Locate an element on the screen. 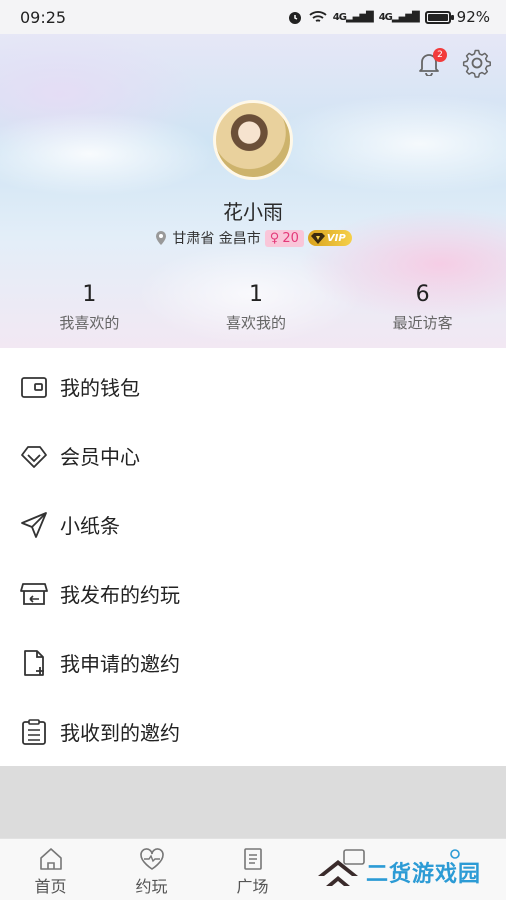  vip-label: VIP is located at coordinates (336, 238).